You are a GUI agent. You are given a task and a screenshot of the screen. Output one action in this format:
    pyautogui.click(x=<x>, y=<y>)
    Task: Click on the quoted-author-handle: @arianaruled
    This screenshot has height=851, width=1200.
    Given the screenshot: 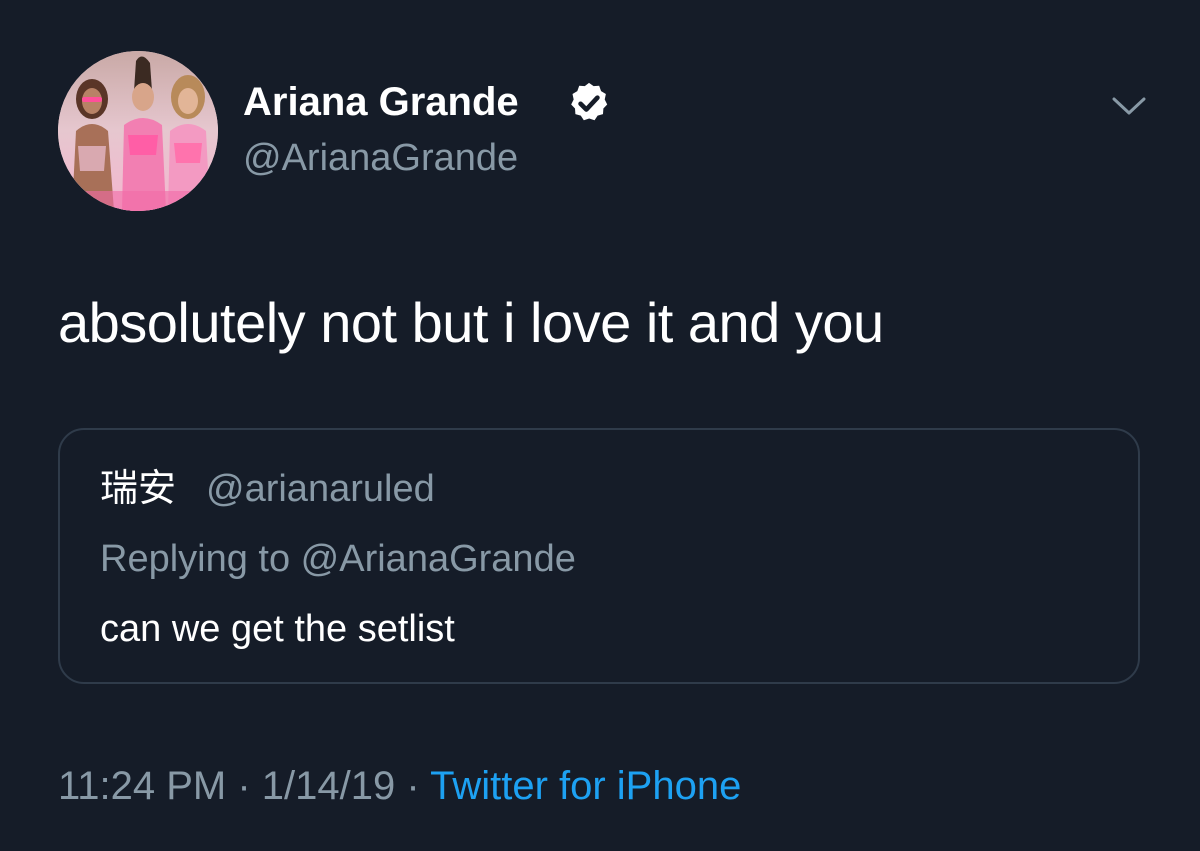 What is the action you would take?
    pyautogui.click(x=320, y=489)
    